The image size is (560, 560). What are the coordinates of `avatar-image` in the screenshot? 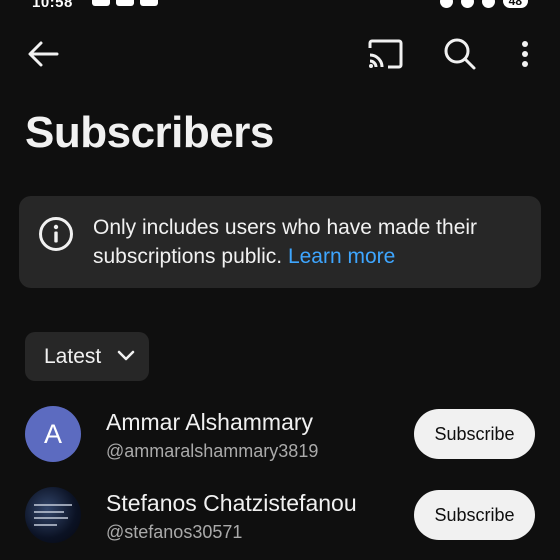 It's located at (53, 515).